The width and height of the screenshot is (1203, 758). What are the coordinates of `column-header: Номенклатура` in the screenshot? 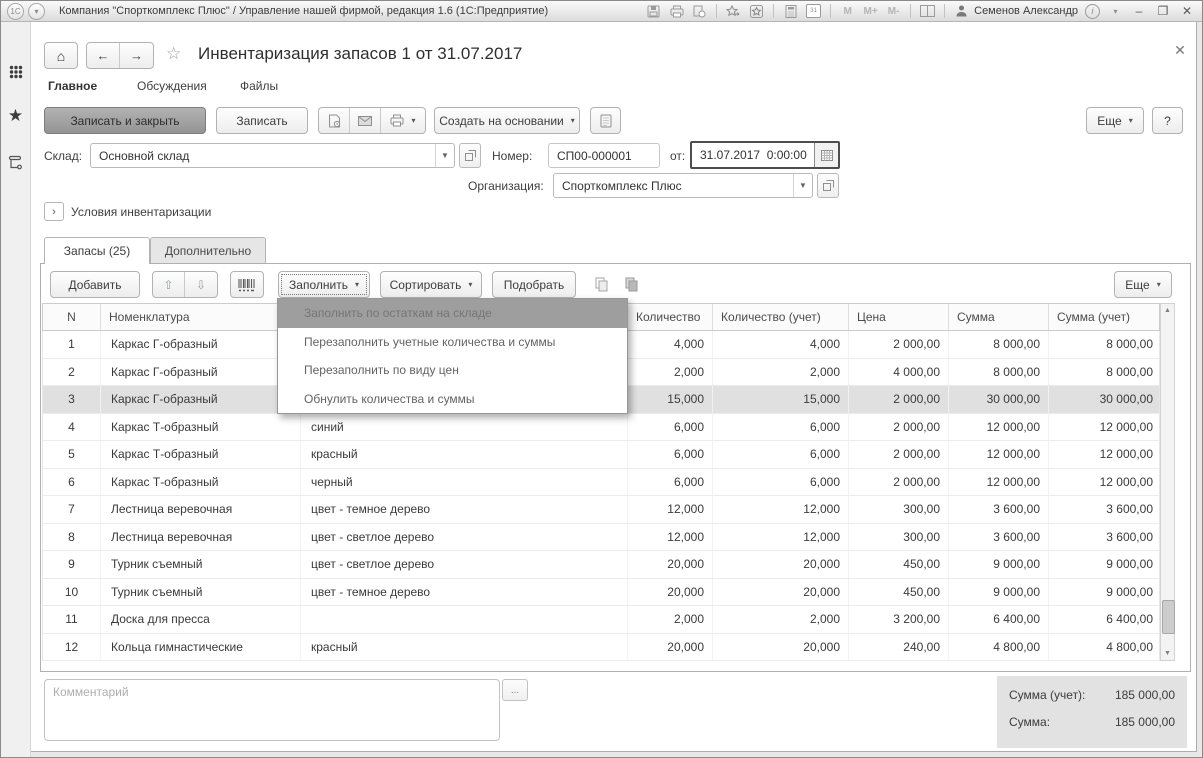 It's located at (201, 317).